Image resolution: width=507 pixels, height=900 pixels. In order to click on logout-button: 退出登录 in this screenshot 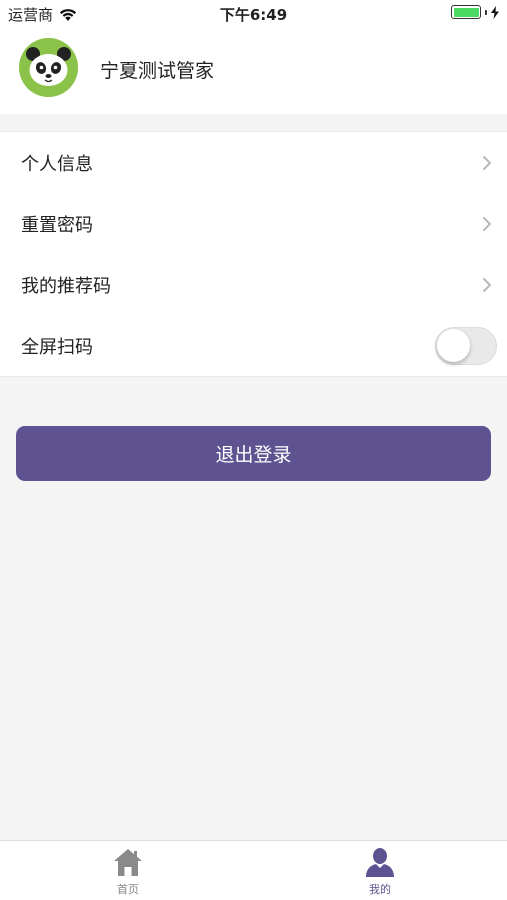, I will do `click(253, 453)`.